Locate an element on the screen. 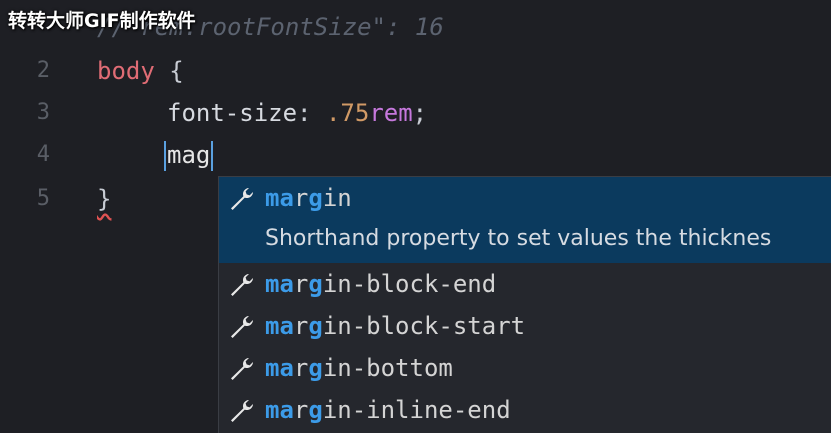  suggestion-label: margin-inline-end is located at coordinates (388, 410).